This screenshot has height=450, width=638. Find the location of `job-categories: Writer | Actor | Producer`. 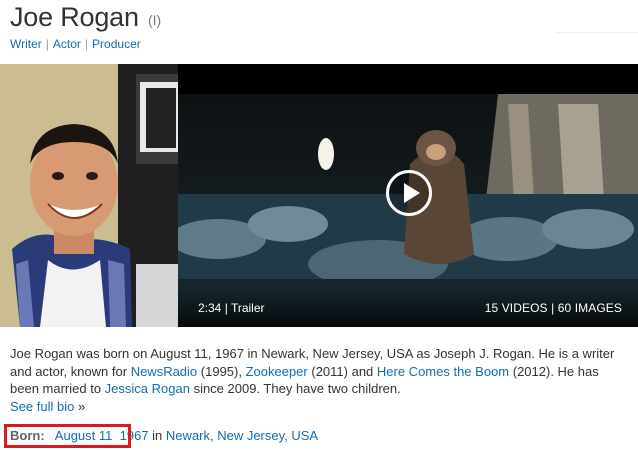

job-categories: Writer | Actor | Producer is located at coordinates (75, 44).